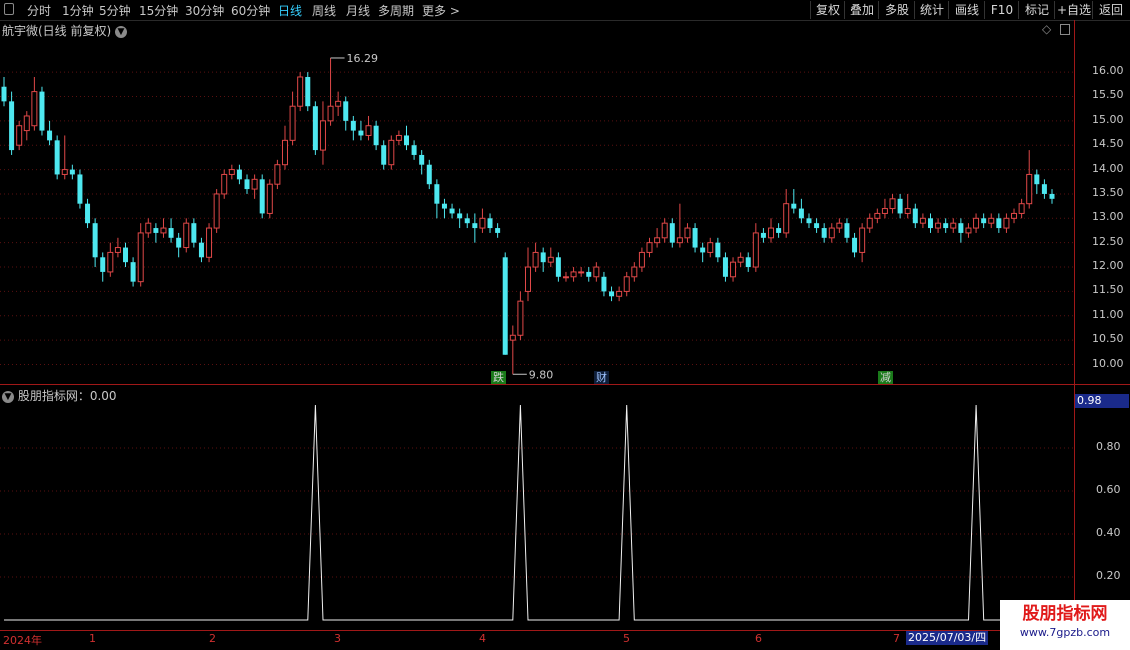  What do you see at coordinates (885, 377) in the screenshot?
I see `event-tag-jian: 减` at bounding box center [885, 377].